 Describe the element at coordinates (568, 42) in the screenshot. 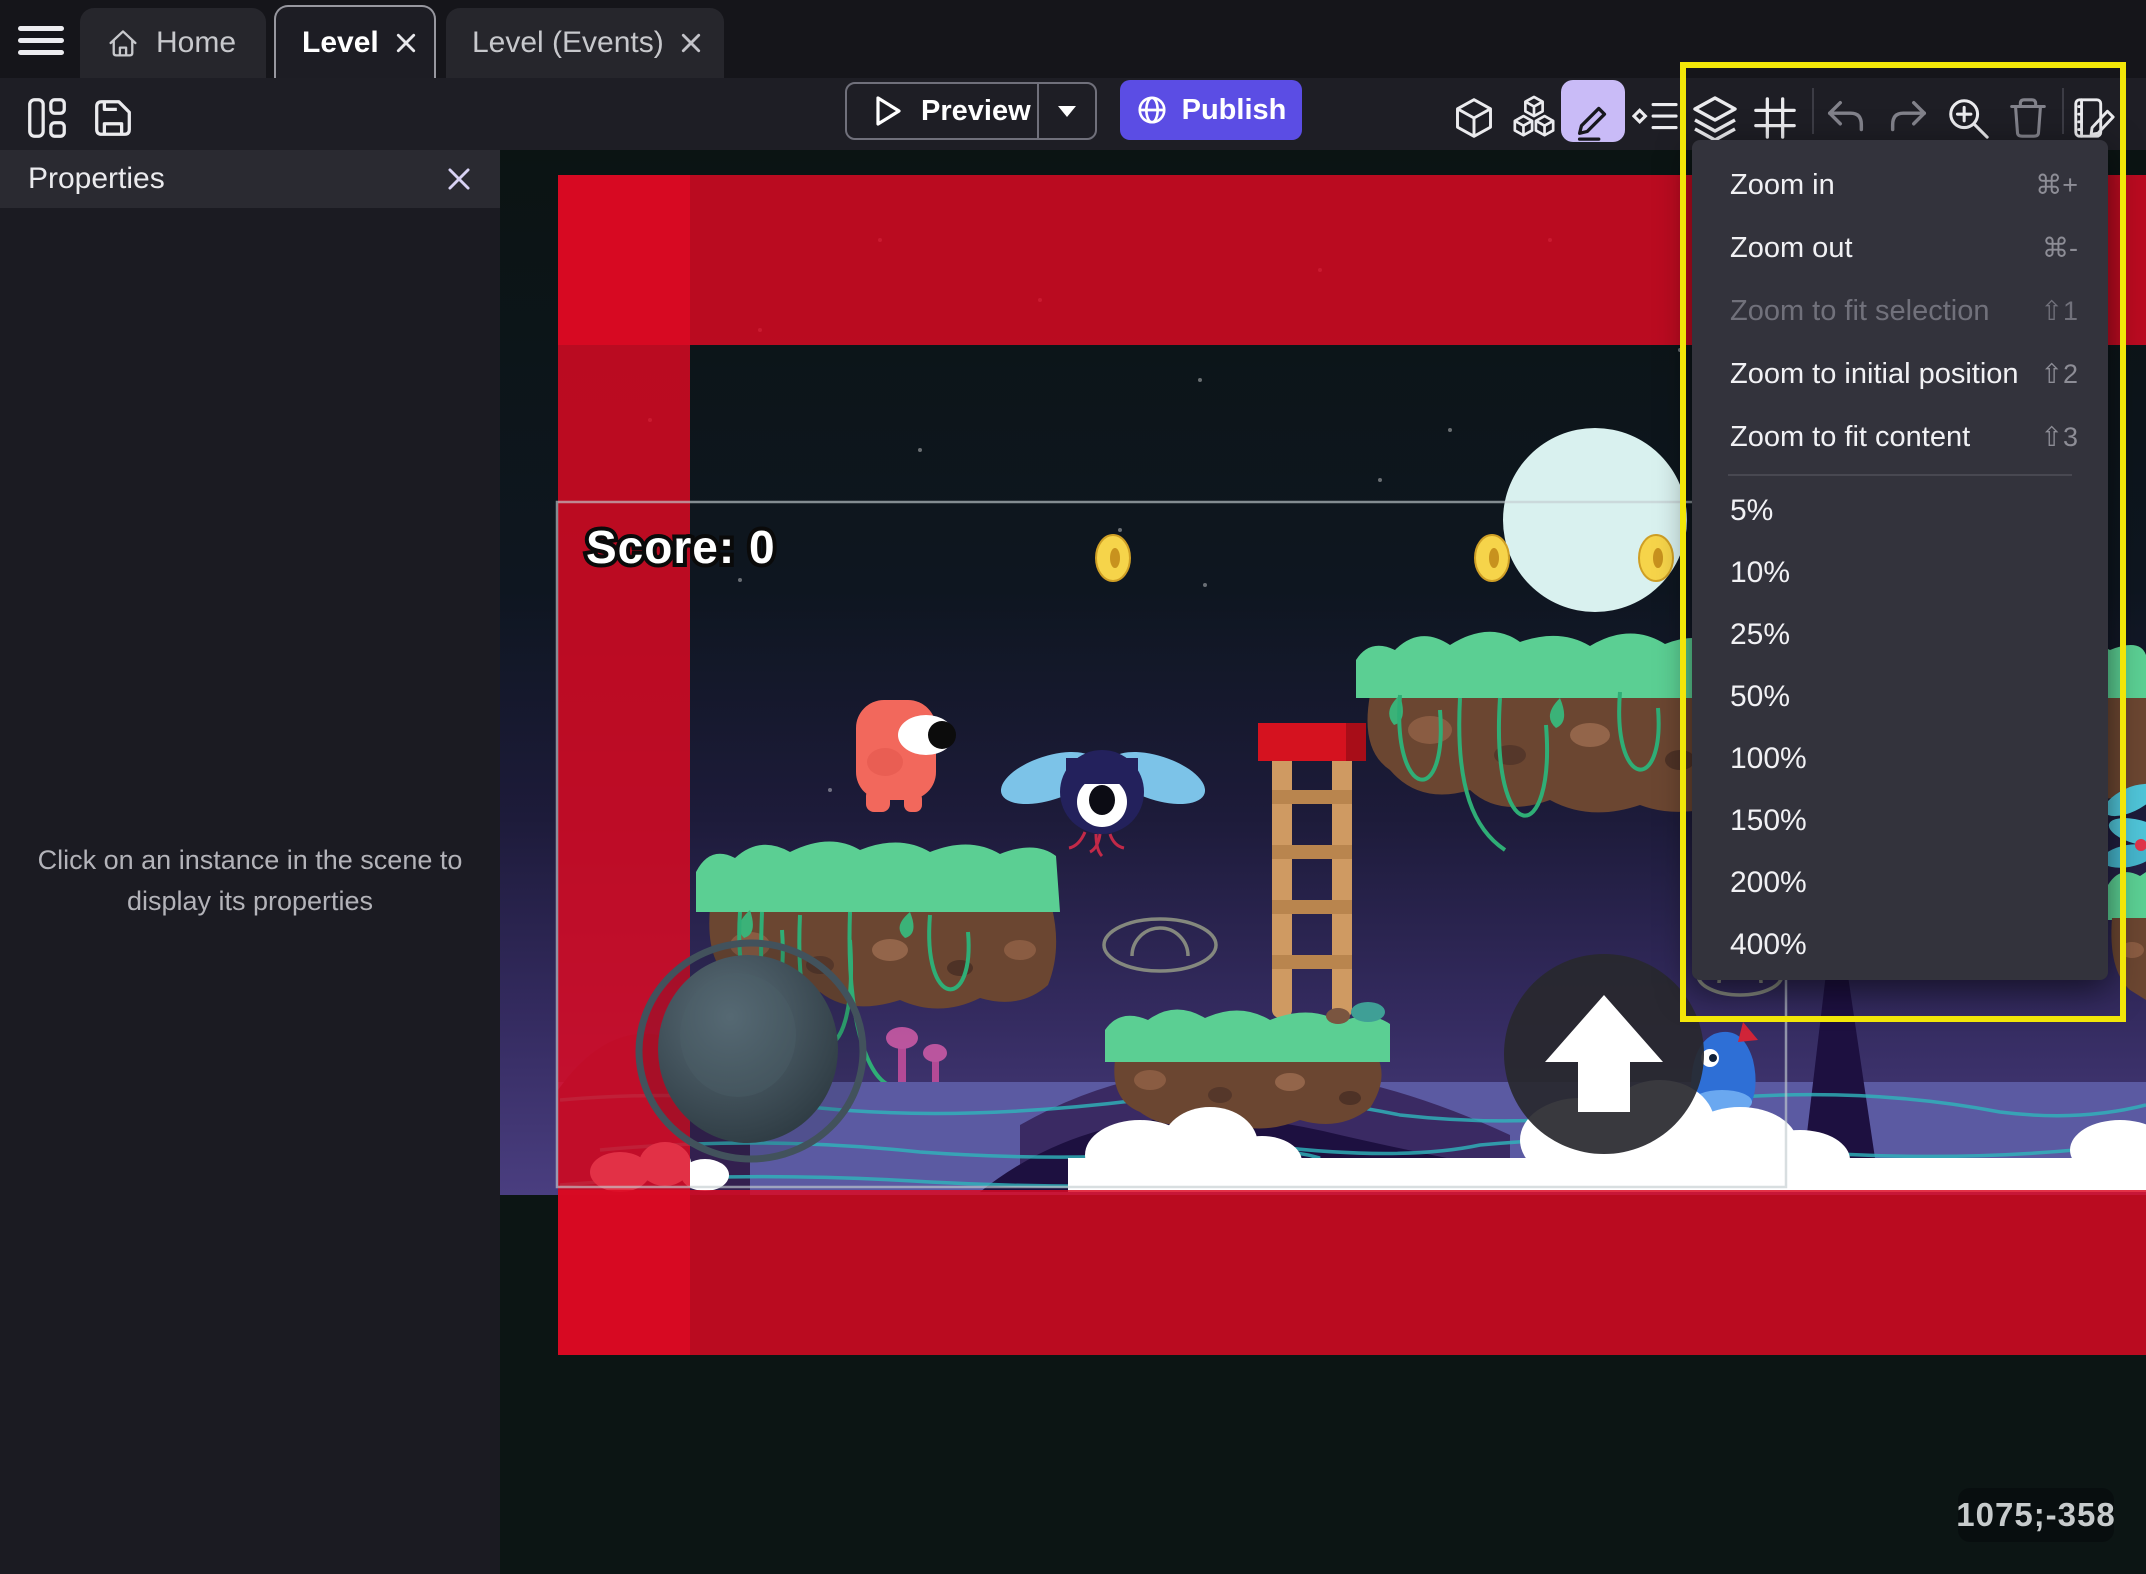

I see `tab-label: Level (Events)` at that location.